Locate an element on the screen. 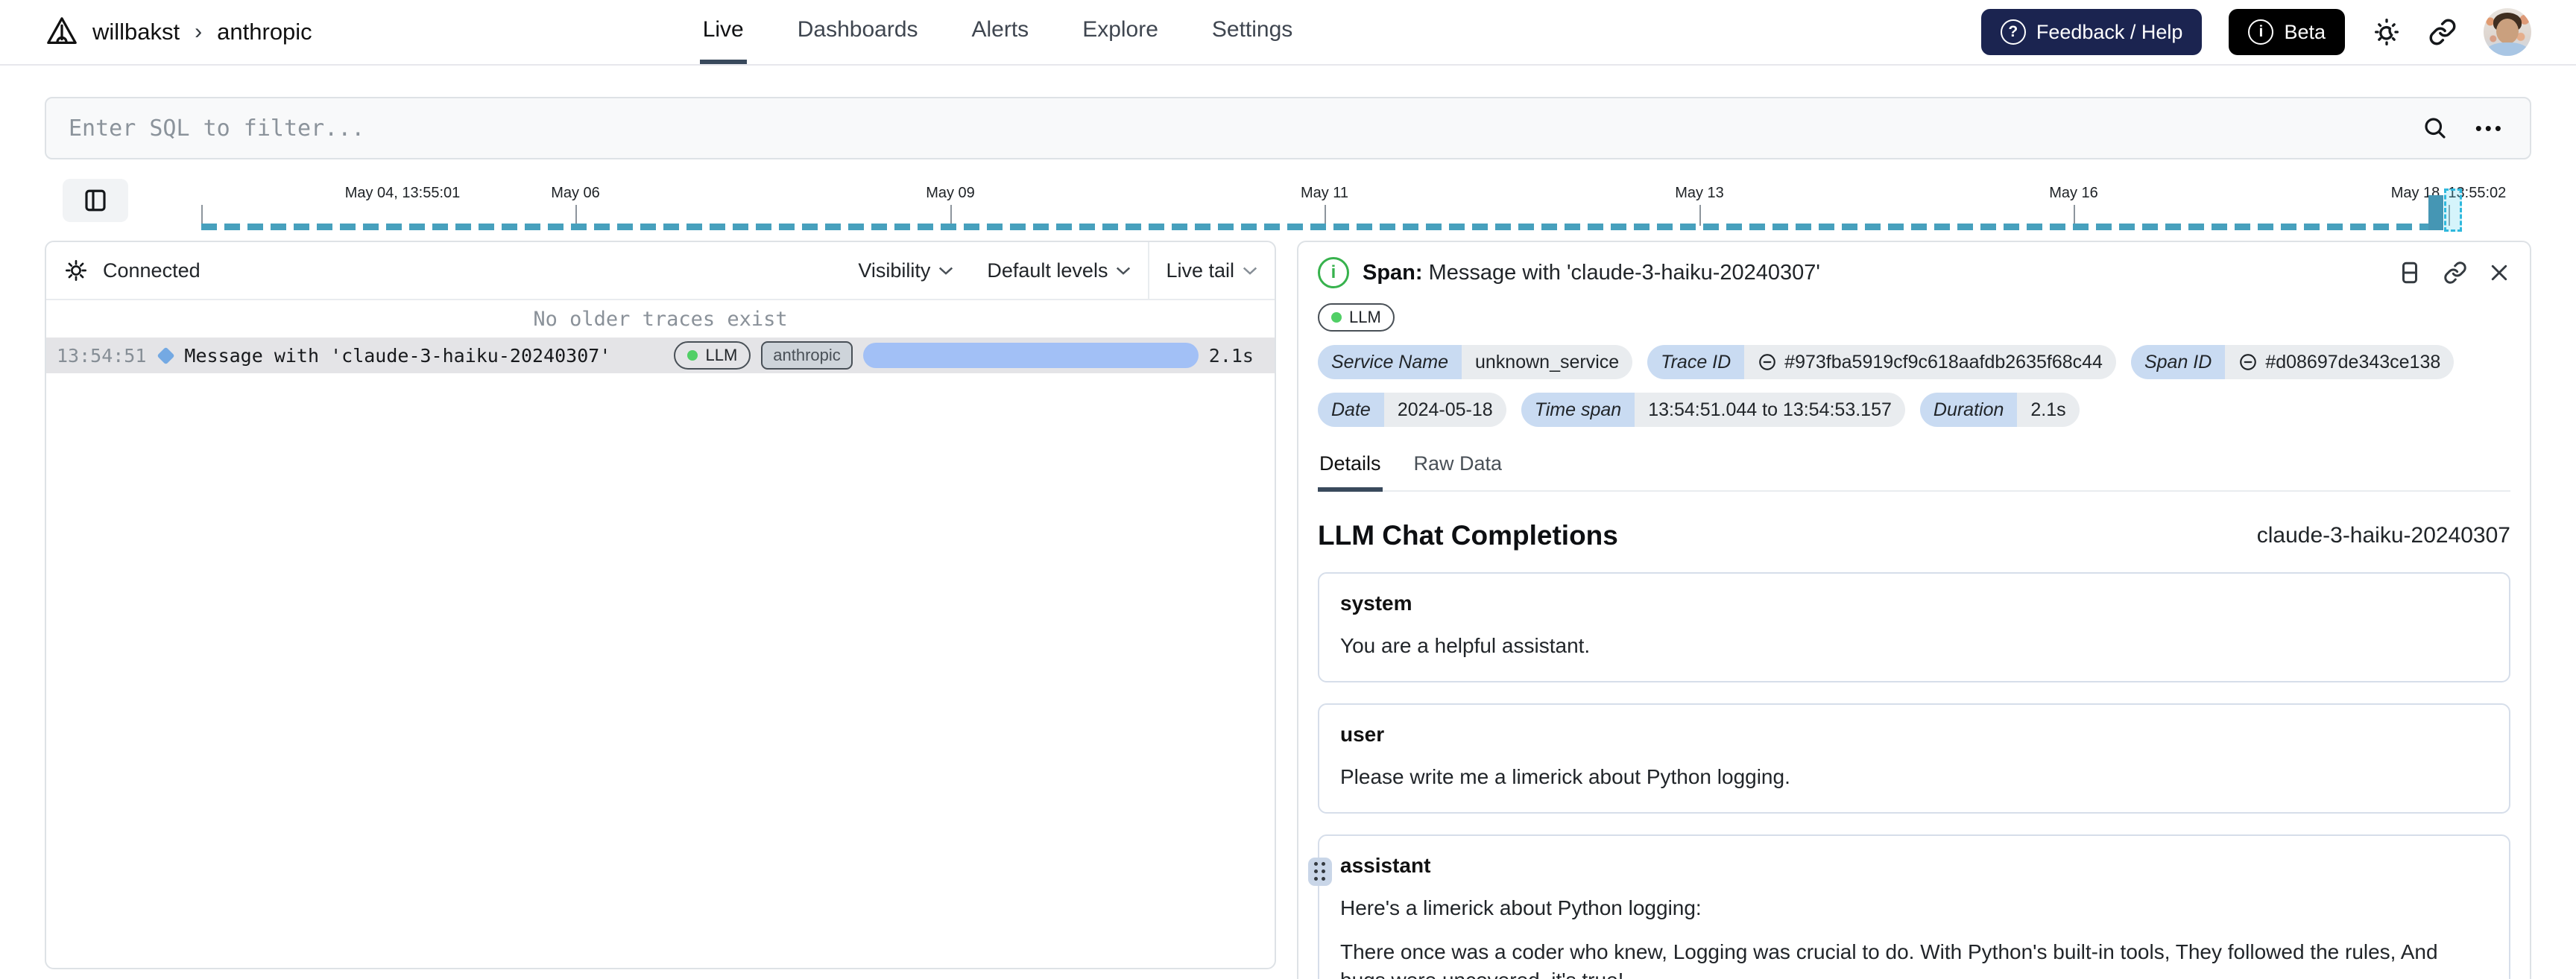 The height and width of the screenshot is (979, 2576). tab-dashboards: Dashboards is located at coordinates (858, 32).